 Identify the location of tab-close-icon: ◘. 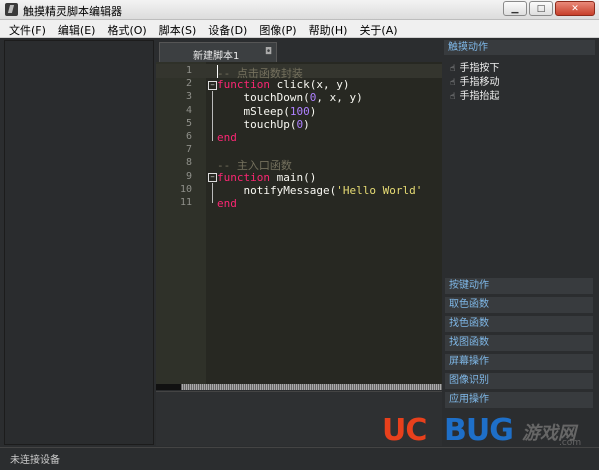
(268, 52).